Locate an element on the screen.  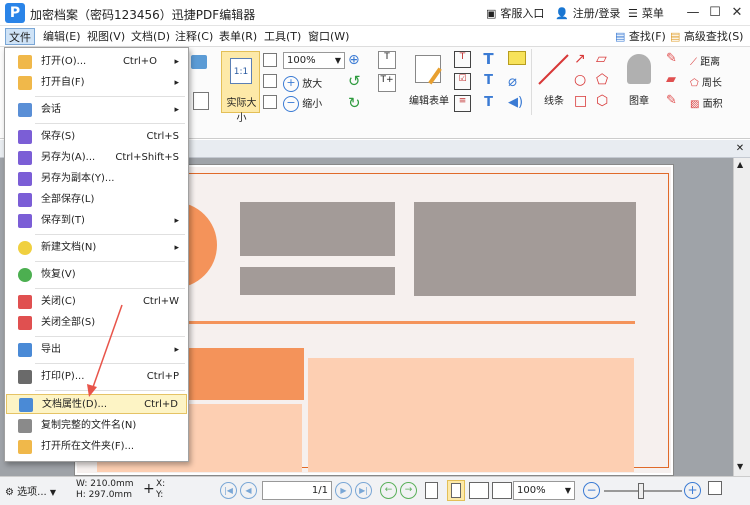
single-page-icon is located at coordinates (431, 490).